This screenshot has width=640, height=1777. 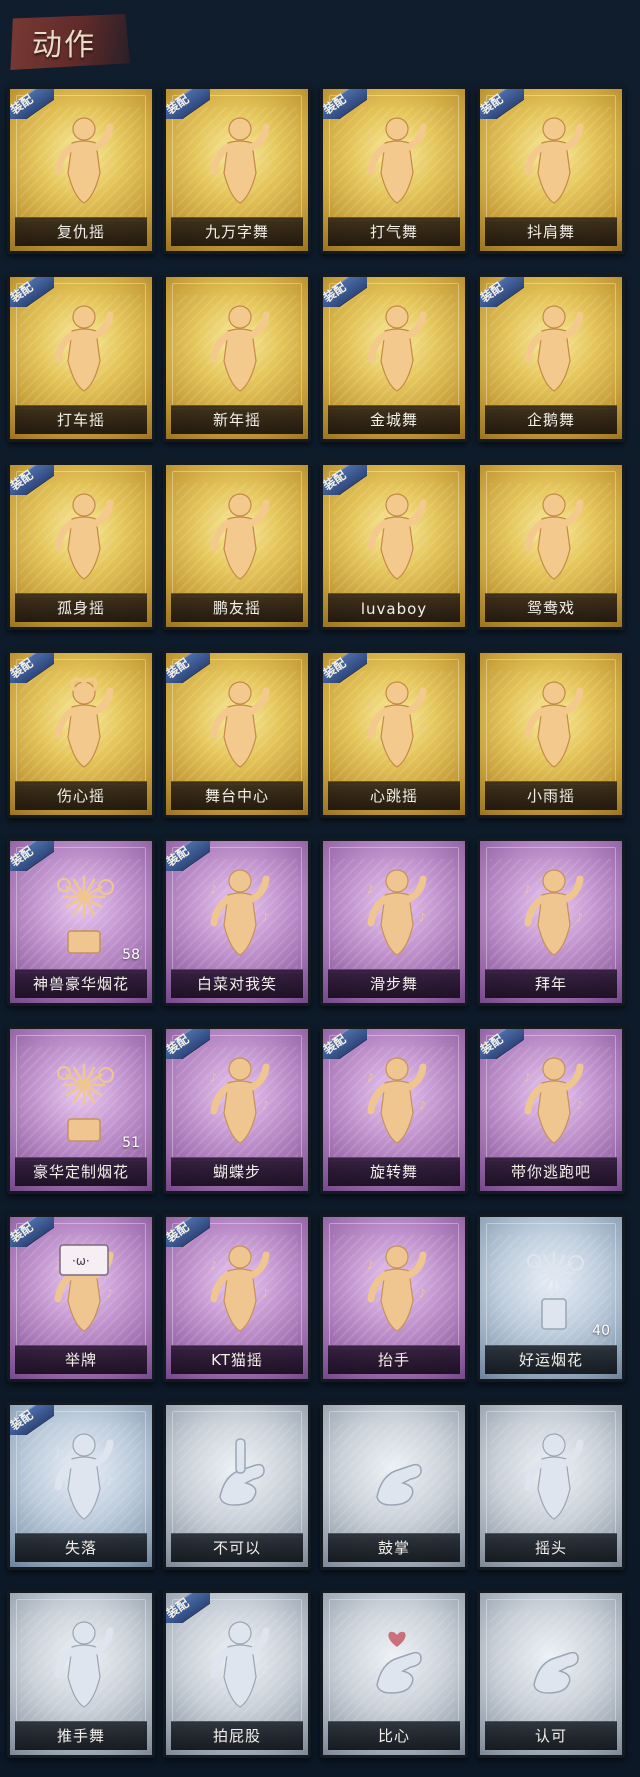 What do you see at coordinates (237, 358) in the screenshot?
I see `action-card: ♪ ♪ 新年摇` at bounding box center [237, 358].